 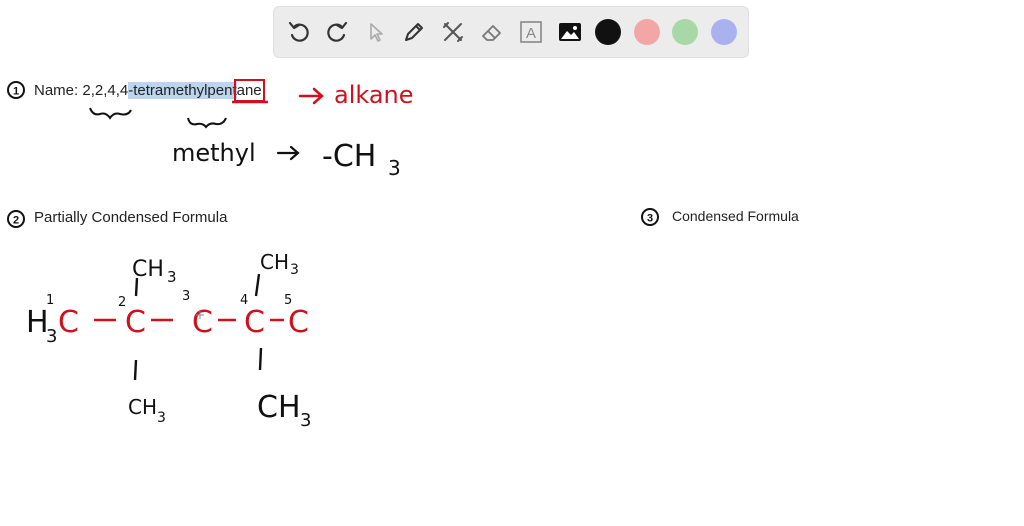 What do you see at coordinates (142, 407) in the screenshot?
I see `ch3-bottom-c2: CH` at bounding box center [142, 407].